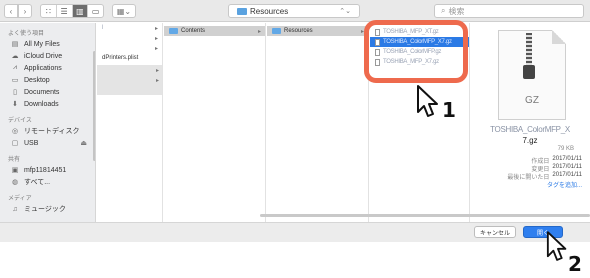 The height and width of the screenshot is (278, 590). Describe the element at coordinates (52, 131) in the screenshot. I see `sidebar-item-label: リモートディスク` at that location.